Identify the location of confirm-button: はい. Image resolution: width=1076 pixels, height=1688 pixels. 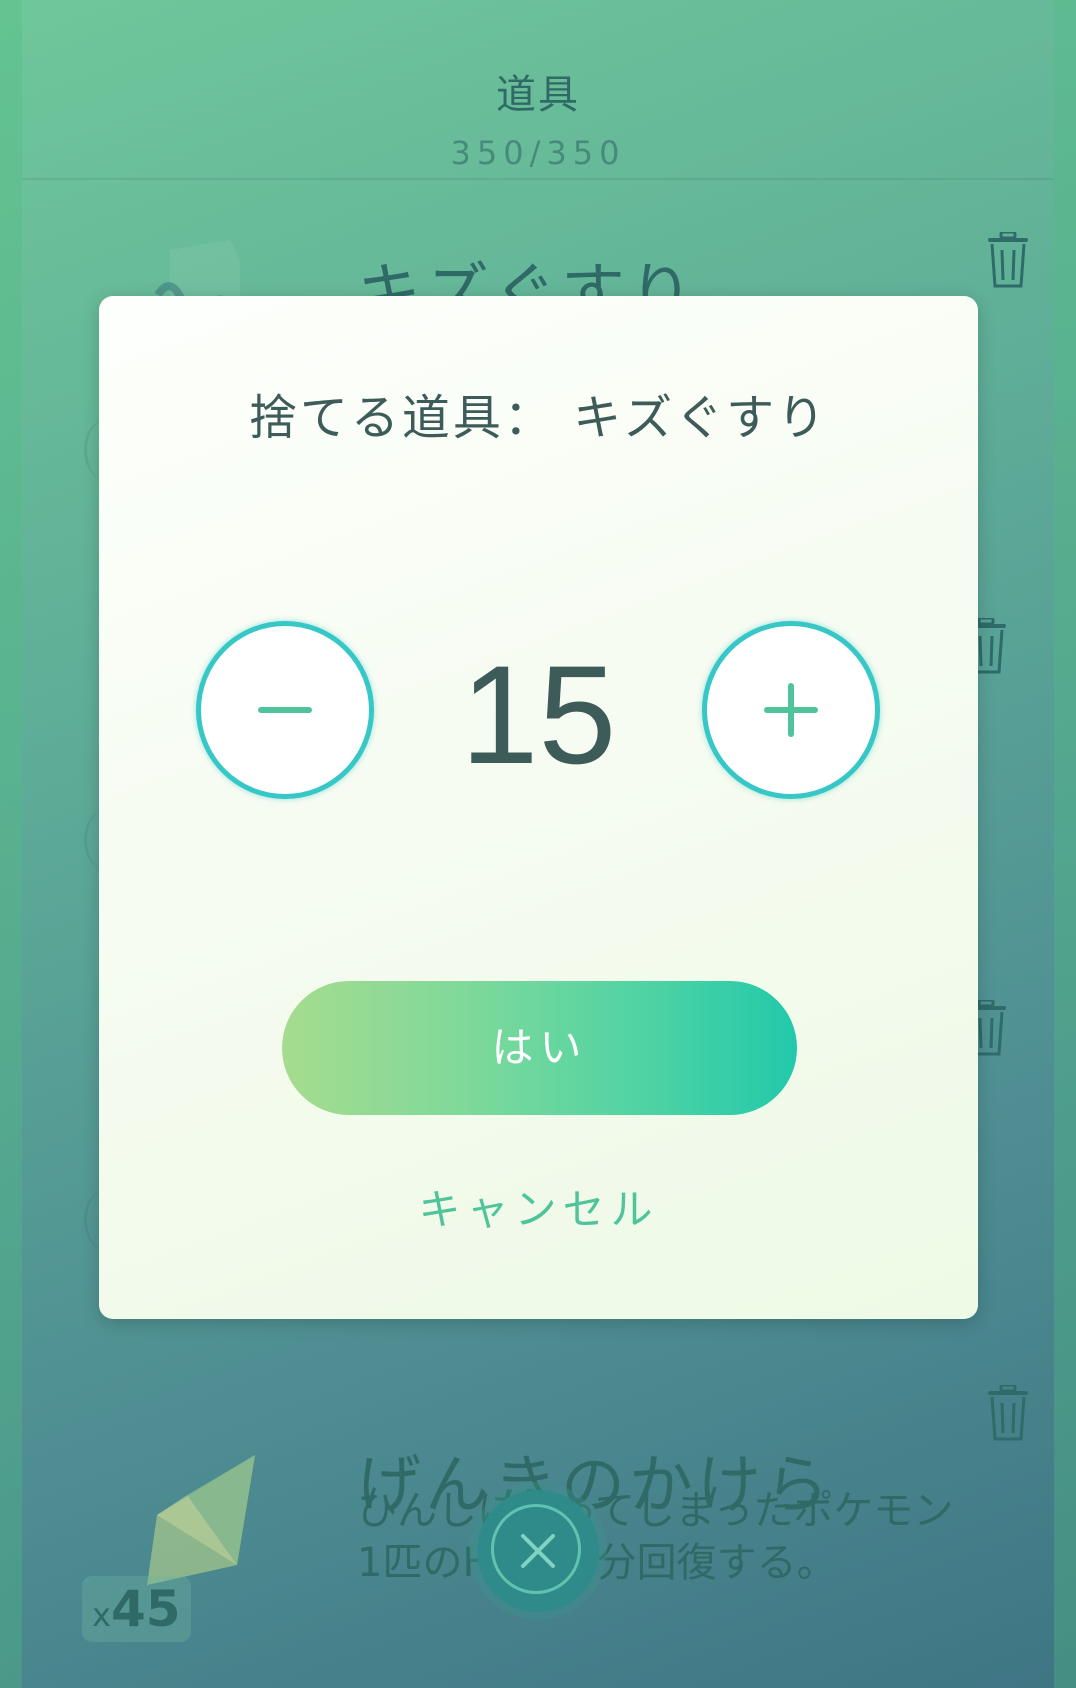
(539, 1048).